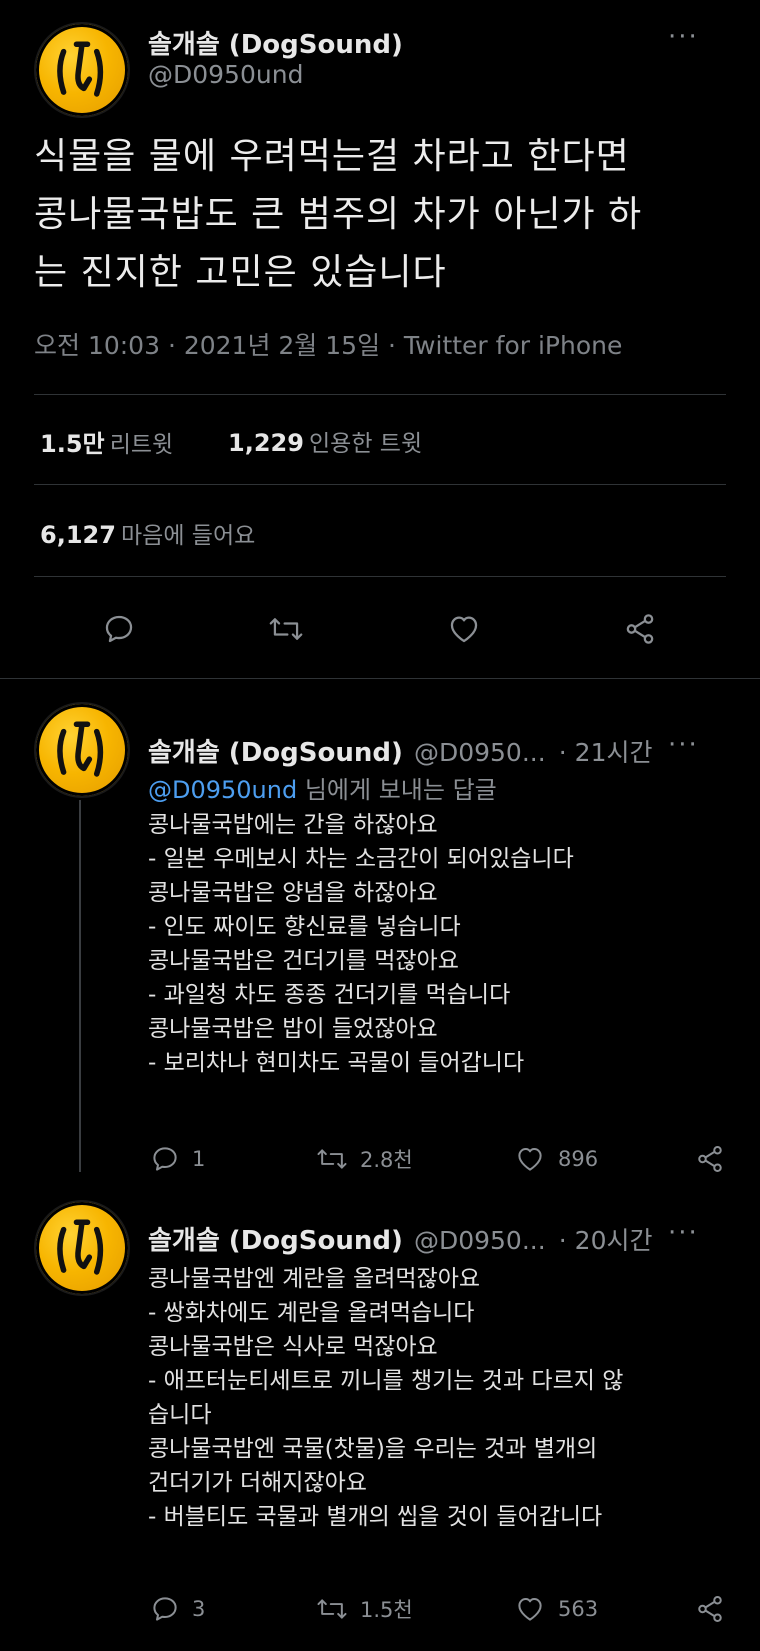  I want to click on reply-text-line: 콩나물국밥엔 국물(찻물)을 우리는 것과 별개의, so click(373, 1449).